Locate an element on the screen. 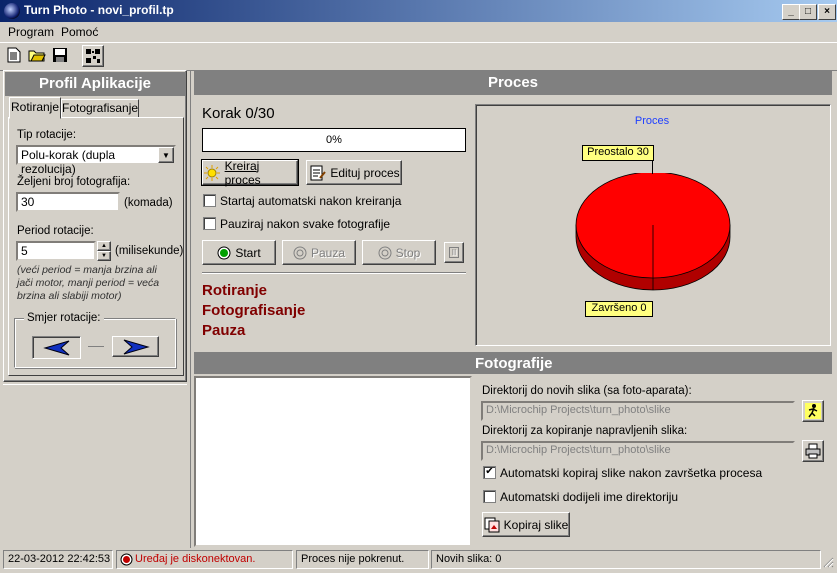 The width and height of the screenshot is (837, 573). rotate-left-button is located at coordinates (56, 347).